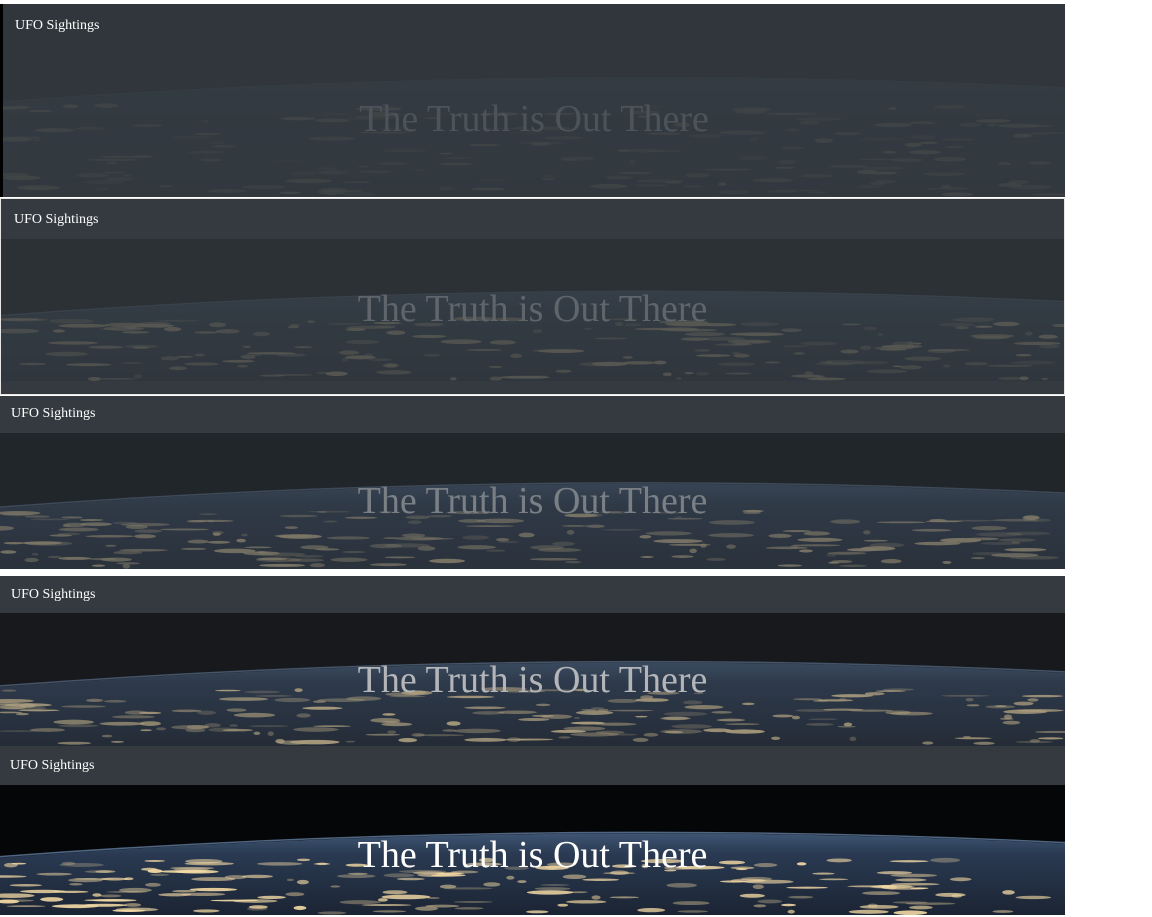 This screenshot has width=1152, height=917. Describe the element at coordinates (532, 387) in the screenshot. I see `footer-strip` at that location.